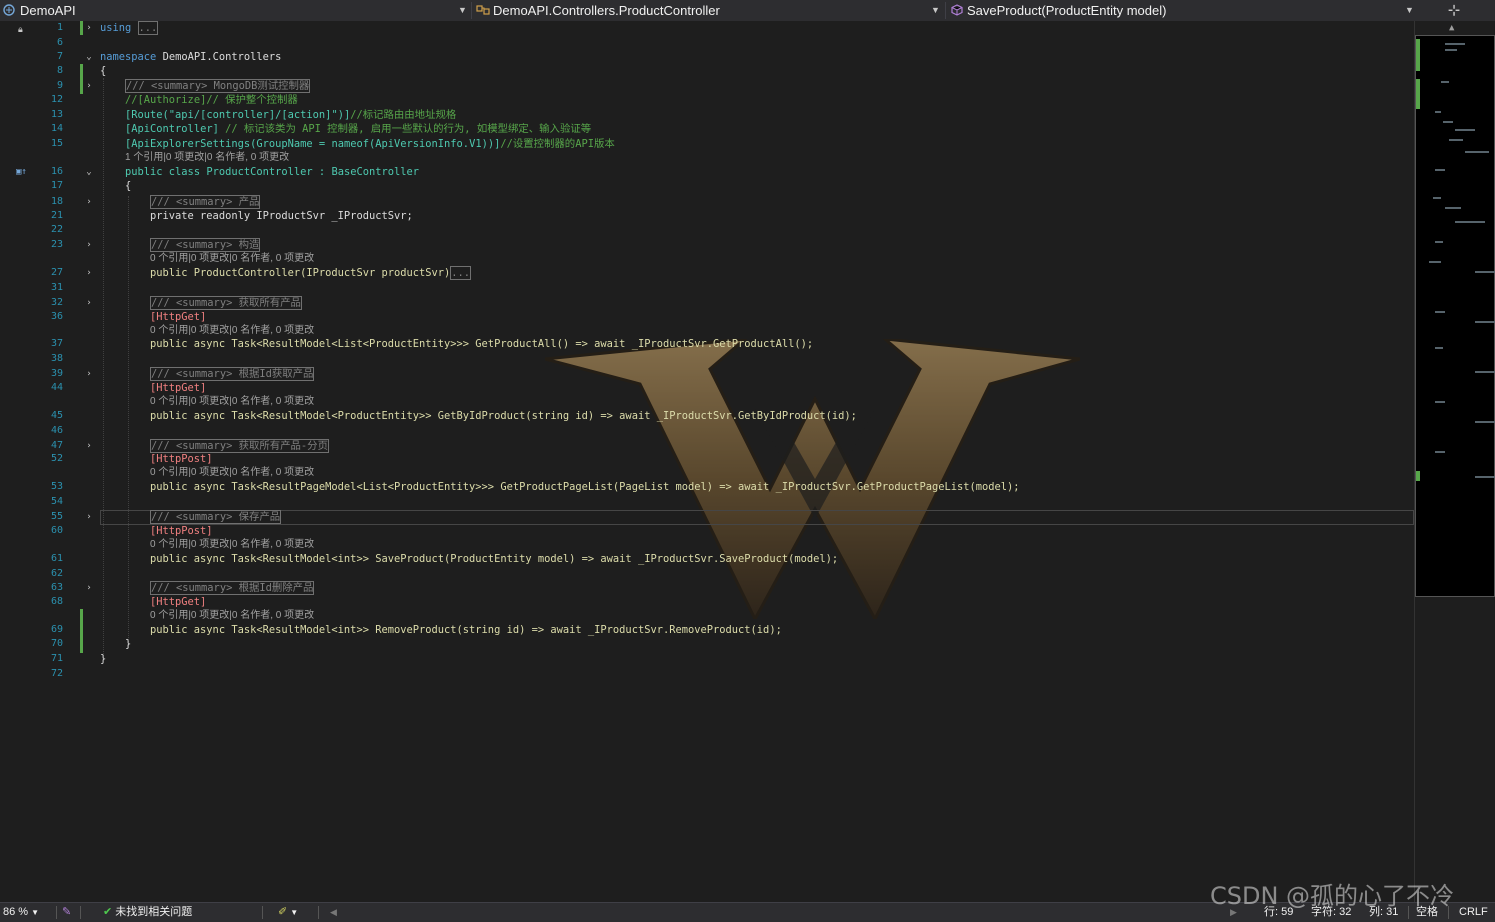 The height and width of the screenshot is (922, 1495). What do you see at coordinates (154, 912) in the screenshot?
I see `issues-label: 未找到相关问题` at bounding box center [154, 912].